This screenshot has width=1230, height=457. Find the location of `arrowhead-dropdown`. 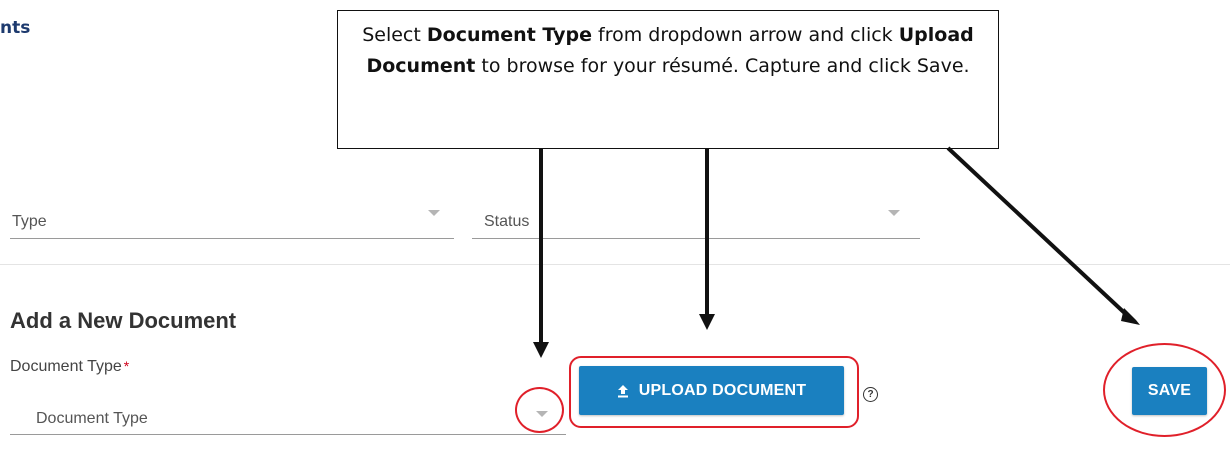

arrowhead-dropdown is located at coordinates (541, 350).